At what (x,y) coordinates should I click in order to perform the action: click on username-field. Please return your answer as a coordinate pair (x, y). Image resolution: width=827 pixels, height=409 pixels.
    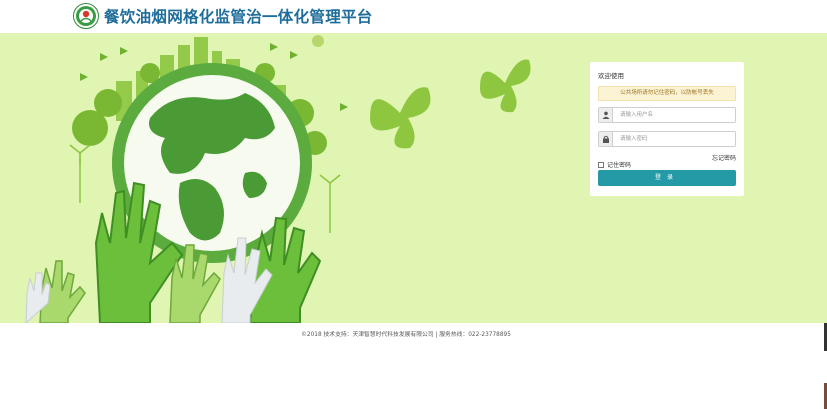
    Looking at the image, I should click on (667, 115).